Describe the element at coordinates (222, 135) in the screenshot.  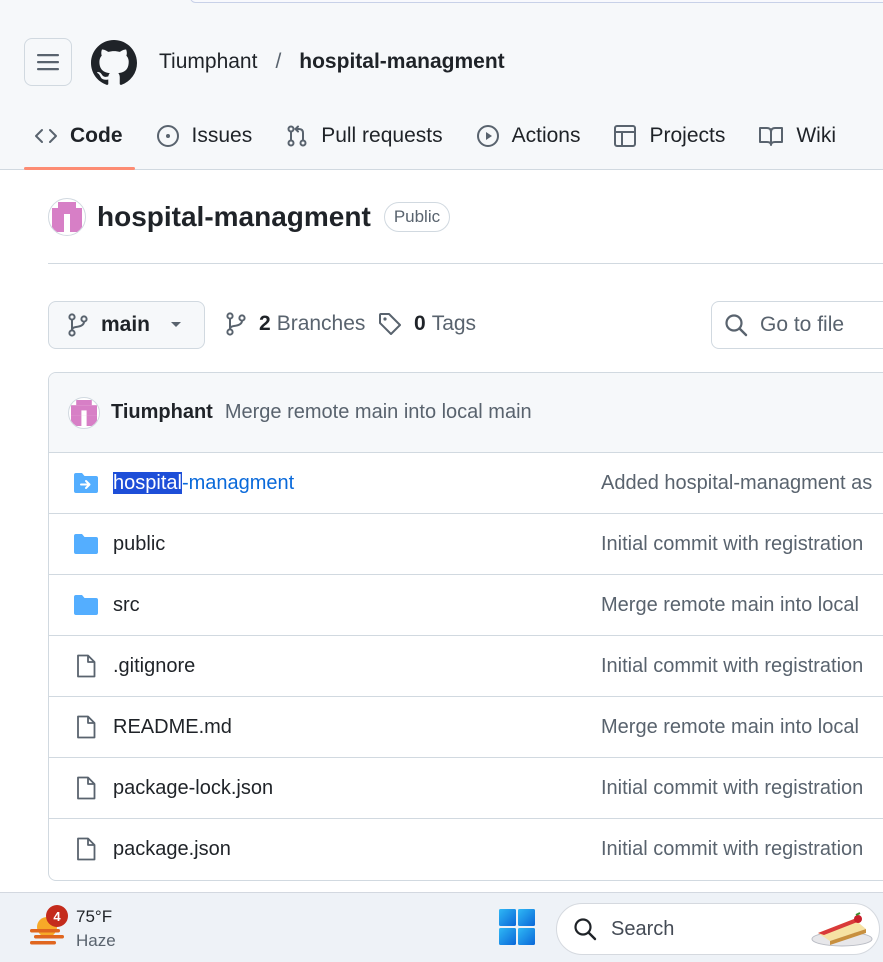
I see `tab-issues-label: Issues` at that location.